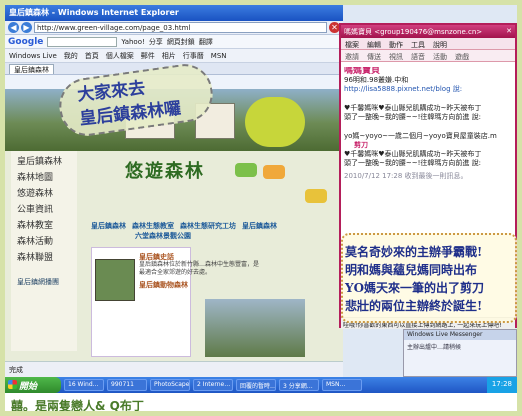 Image resolution: width=522 pixels, height=416 pixels. What do you see at coordinates (376, 80) in the screenshot?
I see `msn-line: 96明和.98叢嫌.中和` at bounding box center [376, 80].